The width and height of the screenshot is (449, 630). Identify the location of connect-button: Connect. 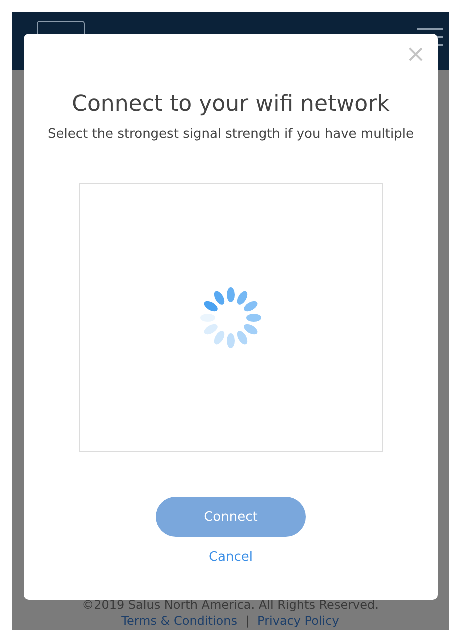
(231, 517).